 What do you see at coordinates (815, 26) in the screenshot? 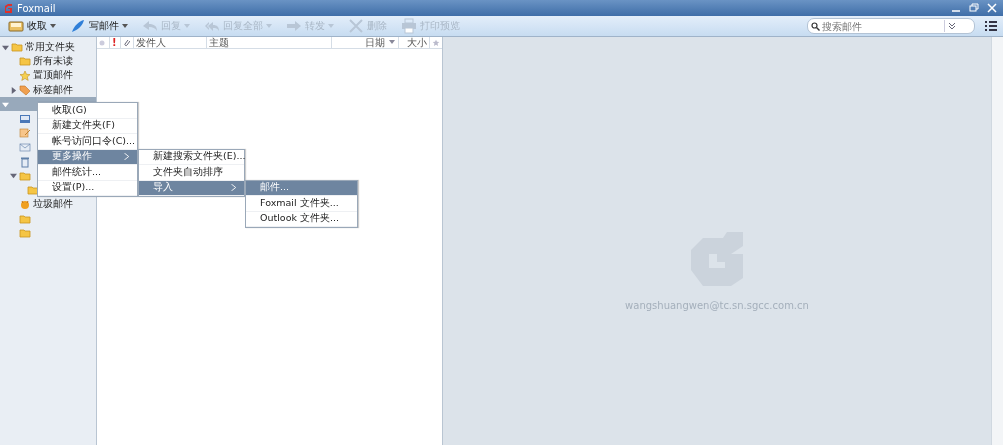
I see `search-icon` at bounding box center [815, 26].